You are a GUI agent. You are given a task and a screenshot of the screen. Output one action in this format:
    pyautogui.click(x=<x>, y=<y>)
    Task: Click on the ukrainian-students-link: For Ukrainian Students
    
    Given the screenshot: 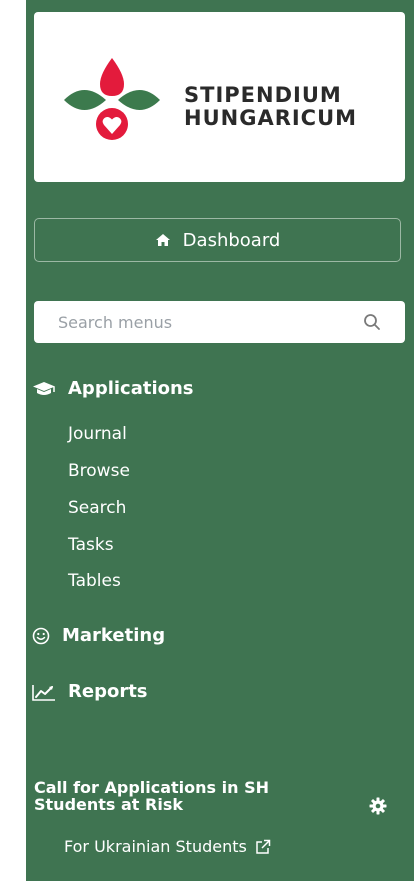 What is the action you would take?
    pyautogui.click(x=167, y=846)
    